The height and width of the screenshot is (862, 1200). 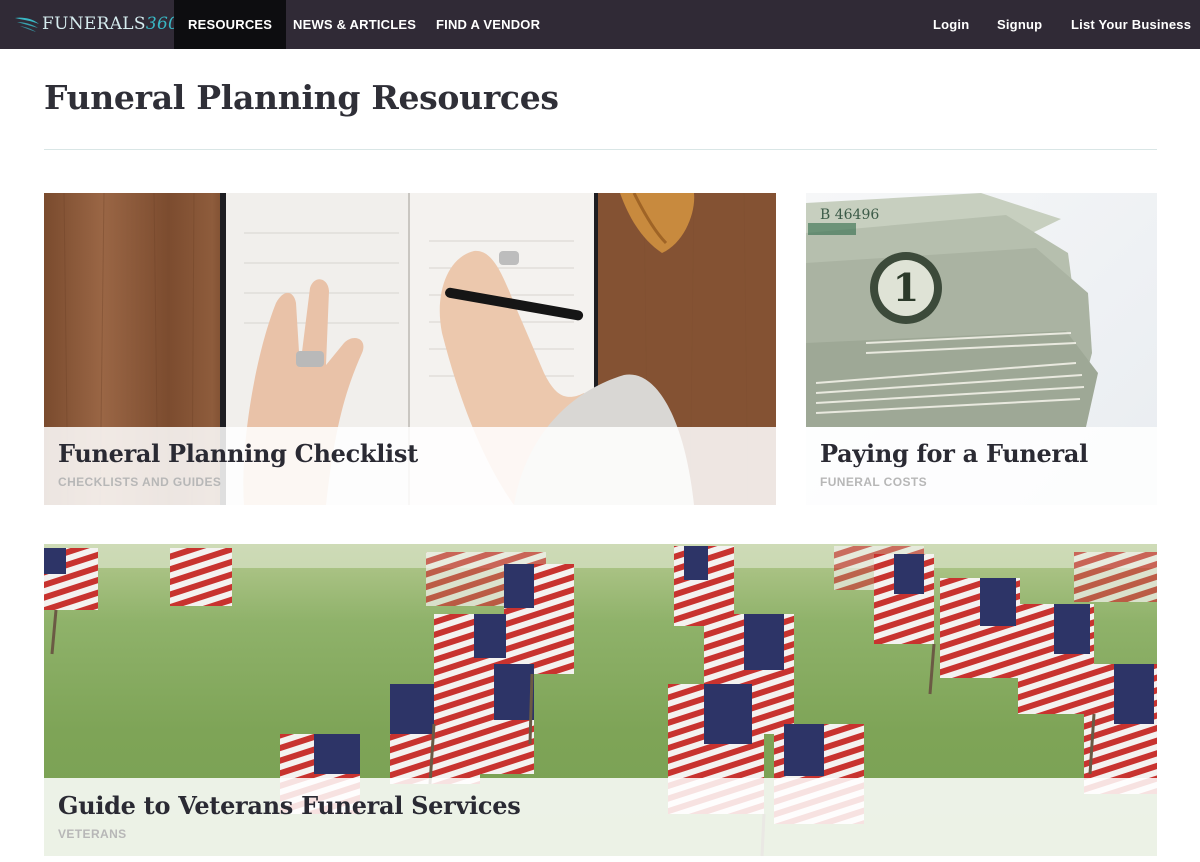 What do you see at coordinates (230, 24) in the screenshot?
I see `nav-item-resources: RESOURCES` at bounding box center [230, 24].